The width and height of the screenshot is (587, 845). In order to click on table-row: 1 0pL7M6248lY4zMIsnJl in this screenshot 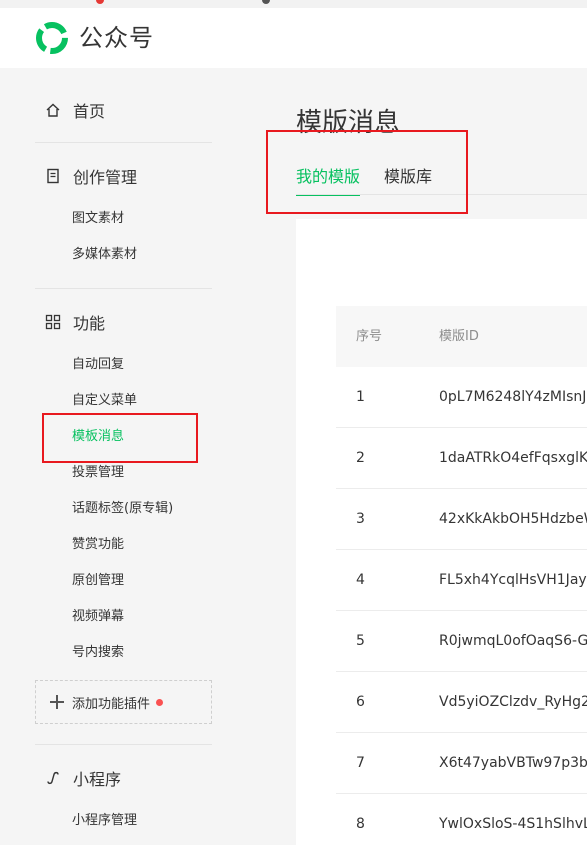, I will do `click(461, 397)`.